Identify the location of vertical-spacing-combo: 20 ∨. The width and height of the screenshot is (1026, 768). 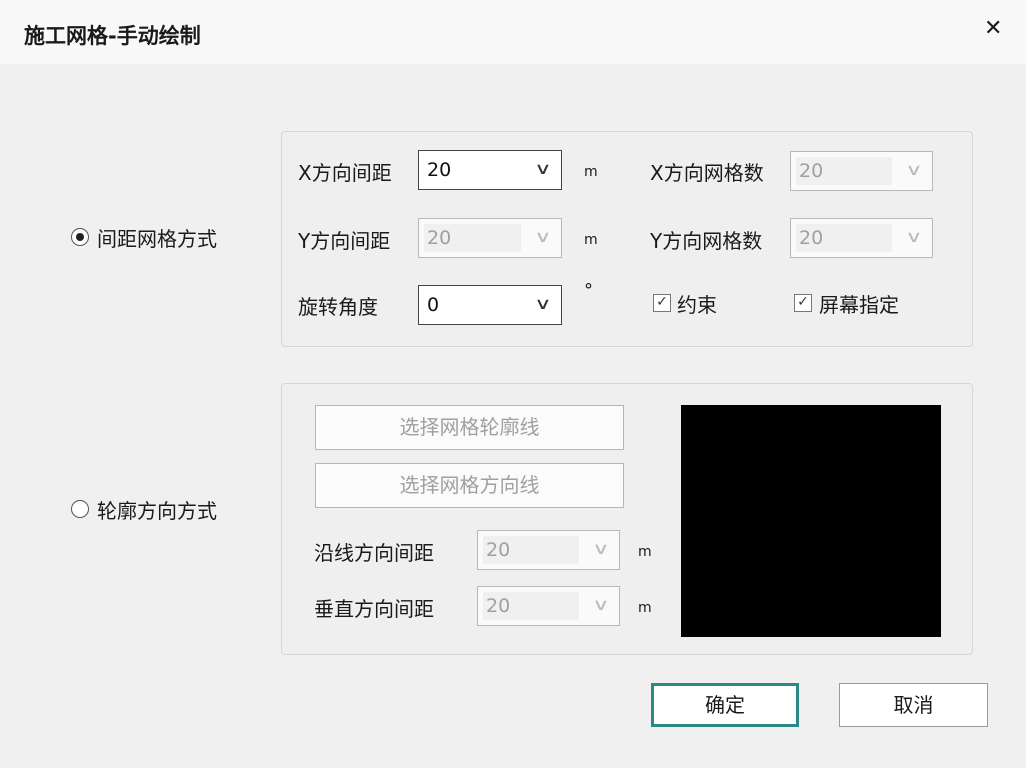
(548, 606).